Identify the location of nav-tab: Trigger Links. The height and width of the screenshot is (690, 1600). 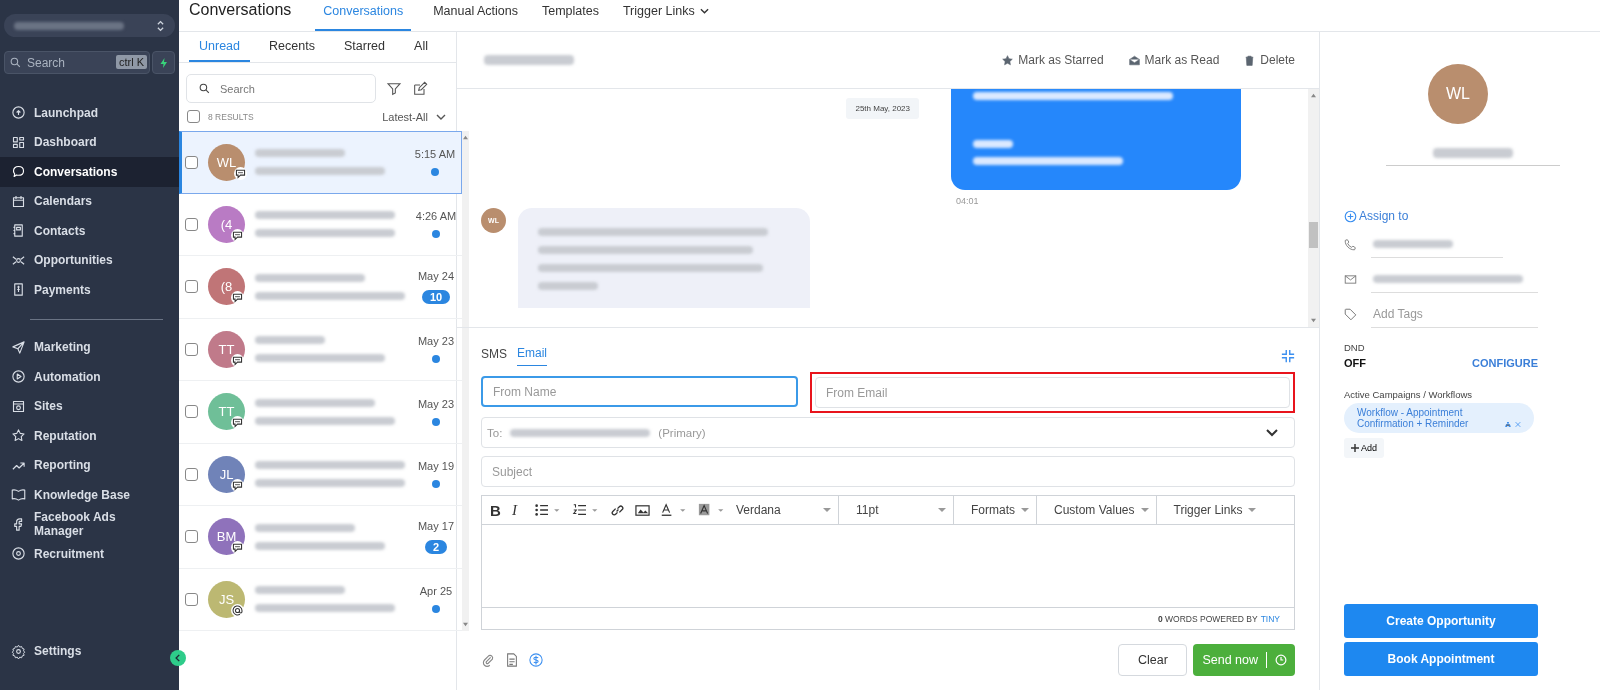
(665, 17).